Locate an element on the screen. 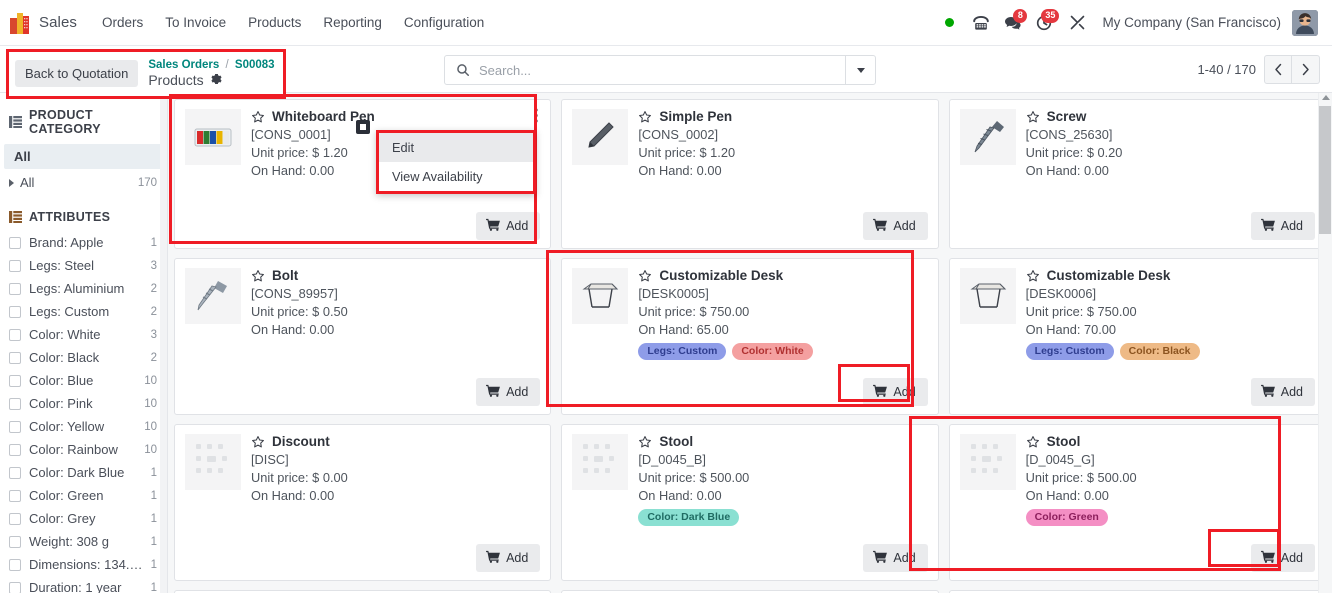  sidebar-attribute-row: Color: Pink 10 is located at coordinates (83, 403).